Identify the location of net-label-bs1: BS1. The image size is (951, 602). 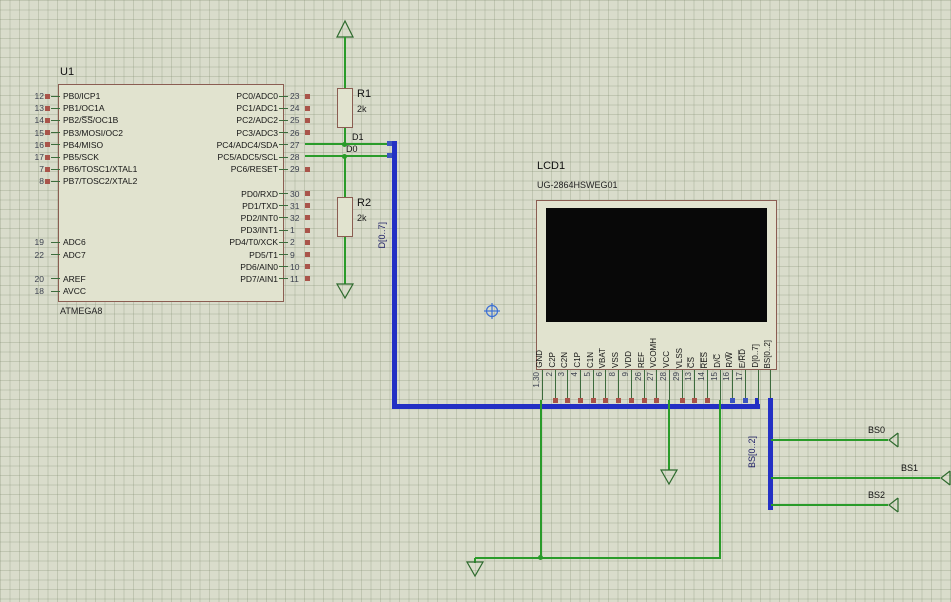
(909, 468).